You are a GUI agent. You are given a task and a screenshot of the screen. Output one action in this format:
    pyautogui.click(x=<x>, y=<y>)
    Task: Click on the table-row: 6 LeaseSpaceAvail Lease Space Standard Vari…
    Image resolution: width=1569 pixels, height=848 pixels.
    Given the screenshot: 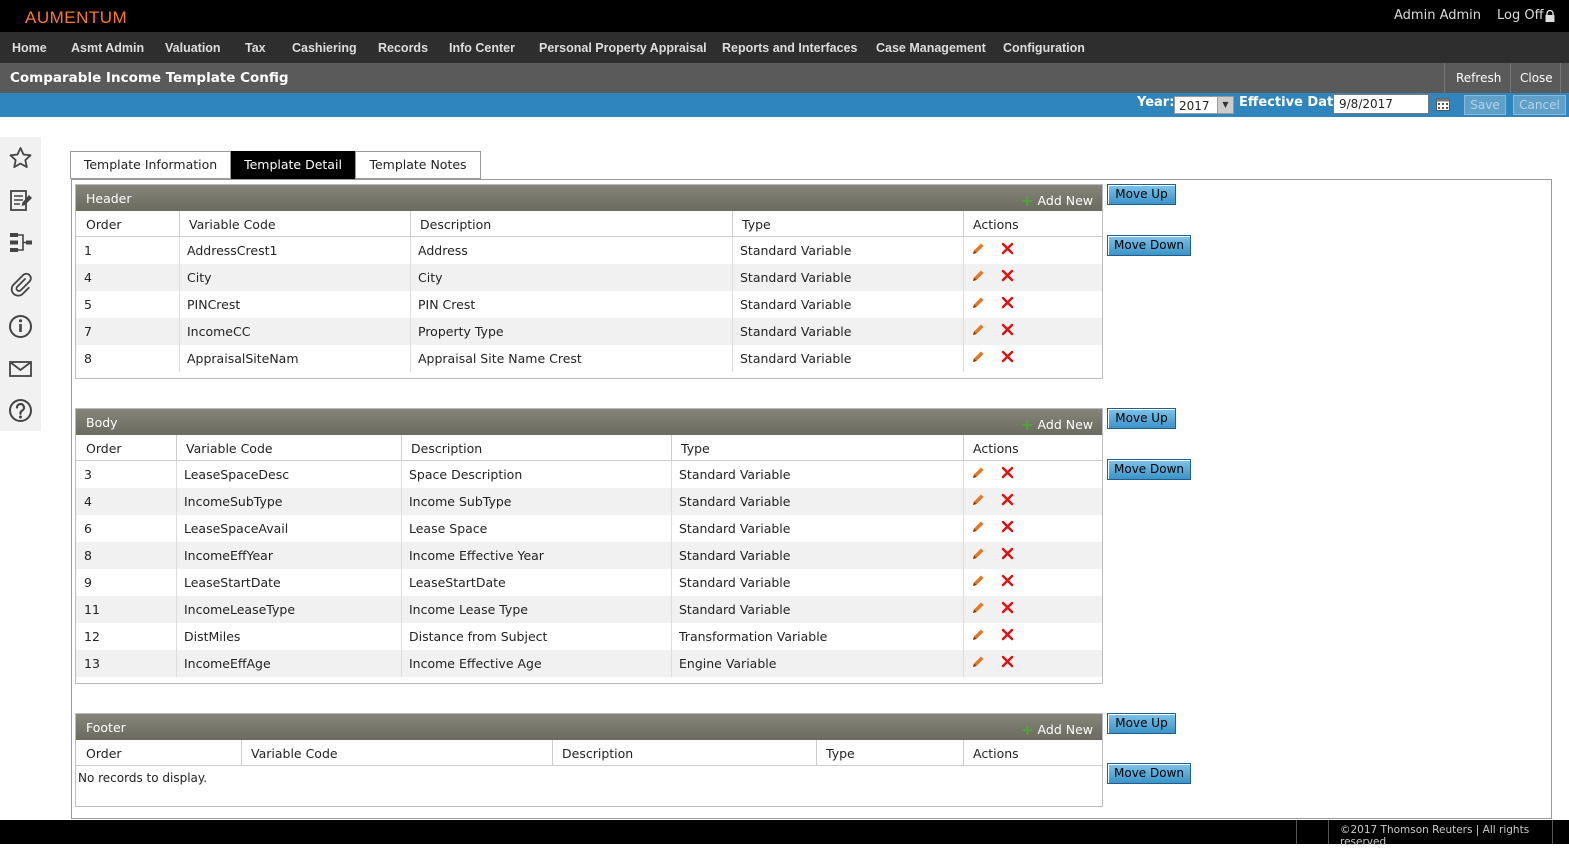 What is the action you would take?
    pyautogui.click(x=589, y=528)
    